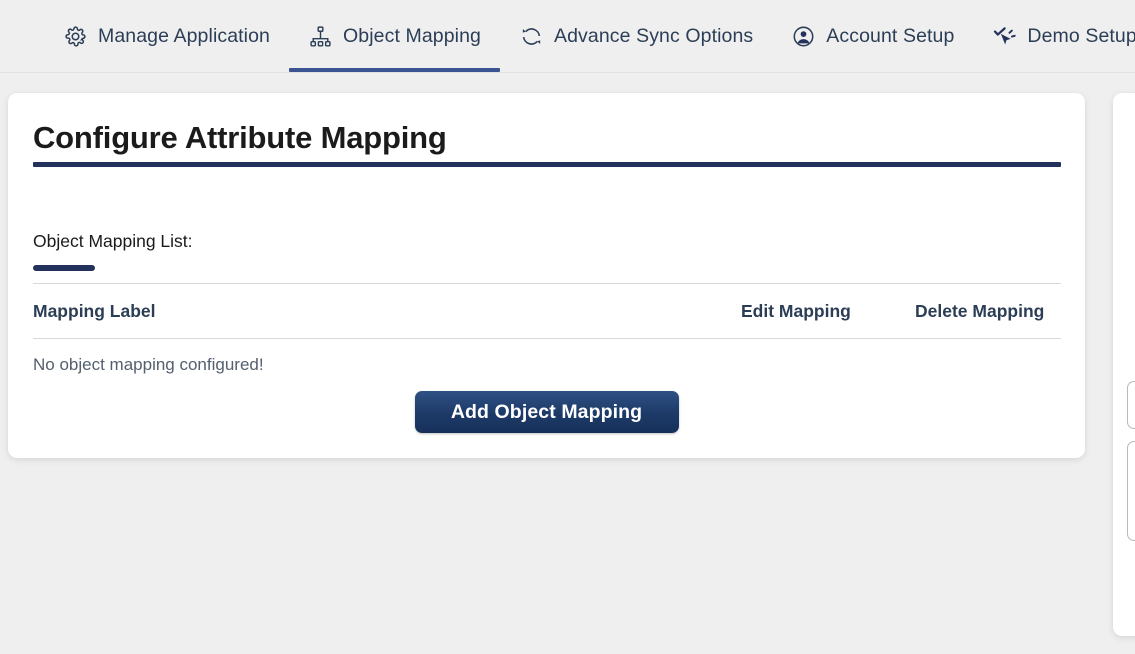  Describe the element at coordinates (184, 36) in the screenshot. I see `tab-label: Manage Application` at that location.